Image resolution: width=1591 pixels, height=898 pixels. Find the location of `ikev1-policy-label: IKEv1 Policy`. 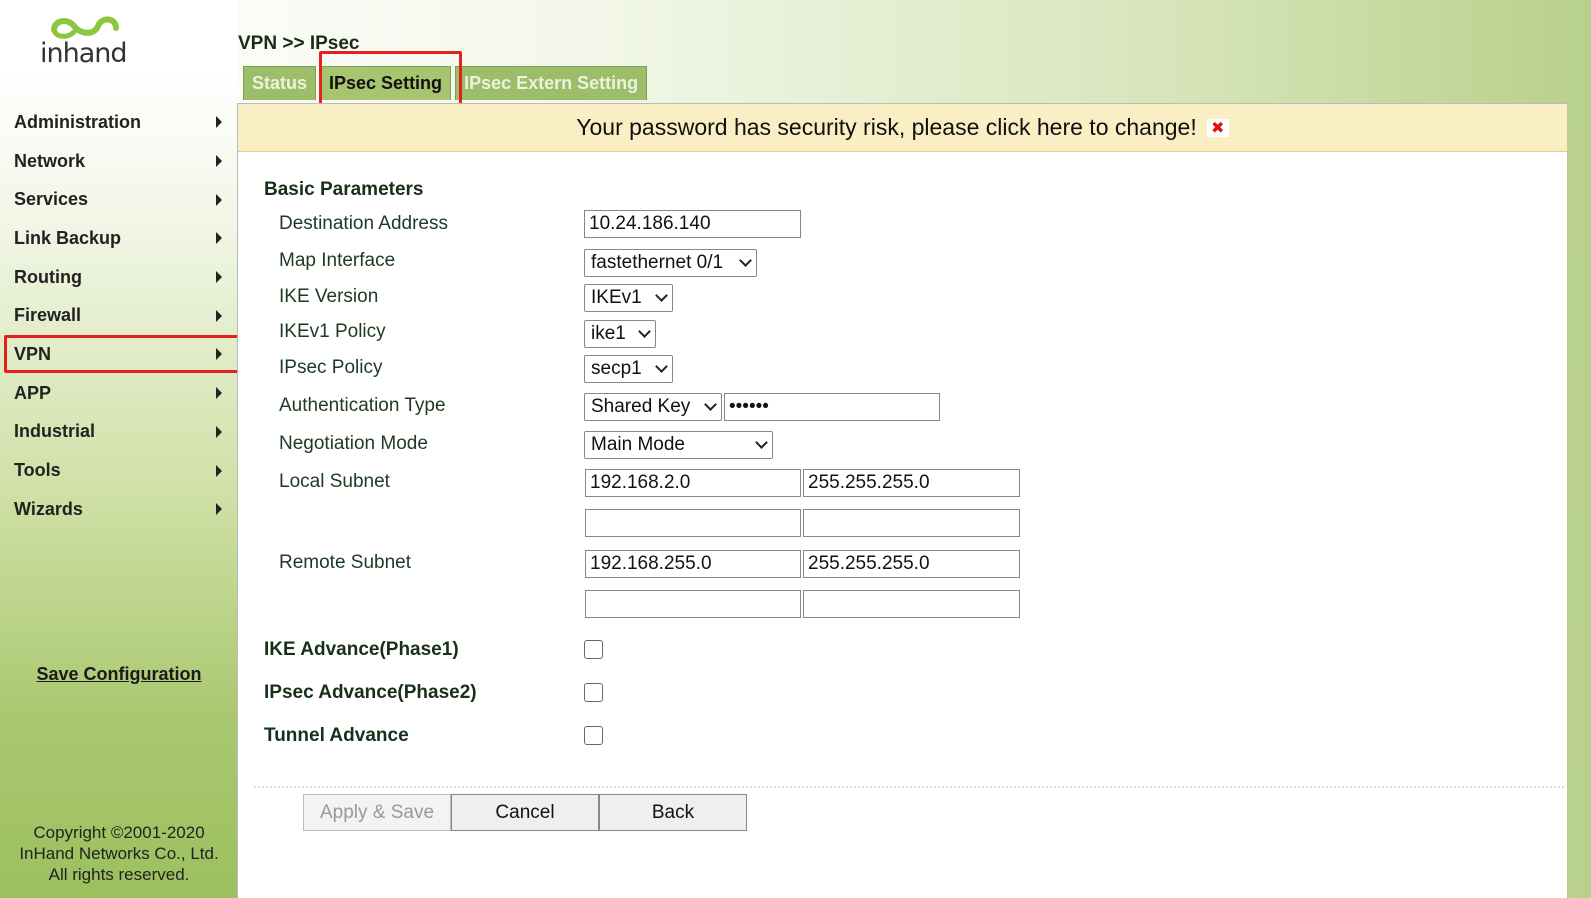

ikev1-policy-label: IKEv1 Policy is located at coordinates (332, 331).